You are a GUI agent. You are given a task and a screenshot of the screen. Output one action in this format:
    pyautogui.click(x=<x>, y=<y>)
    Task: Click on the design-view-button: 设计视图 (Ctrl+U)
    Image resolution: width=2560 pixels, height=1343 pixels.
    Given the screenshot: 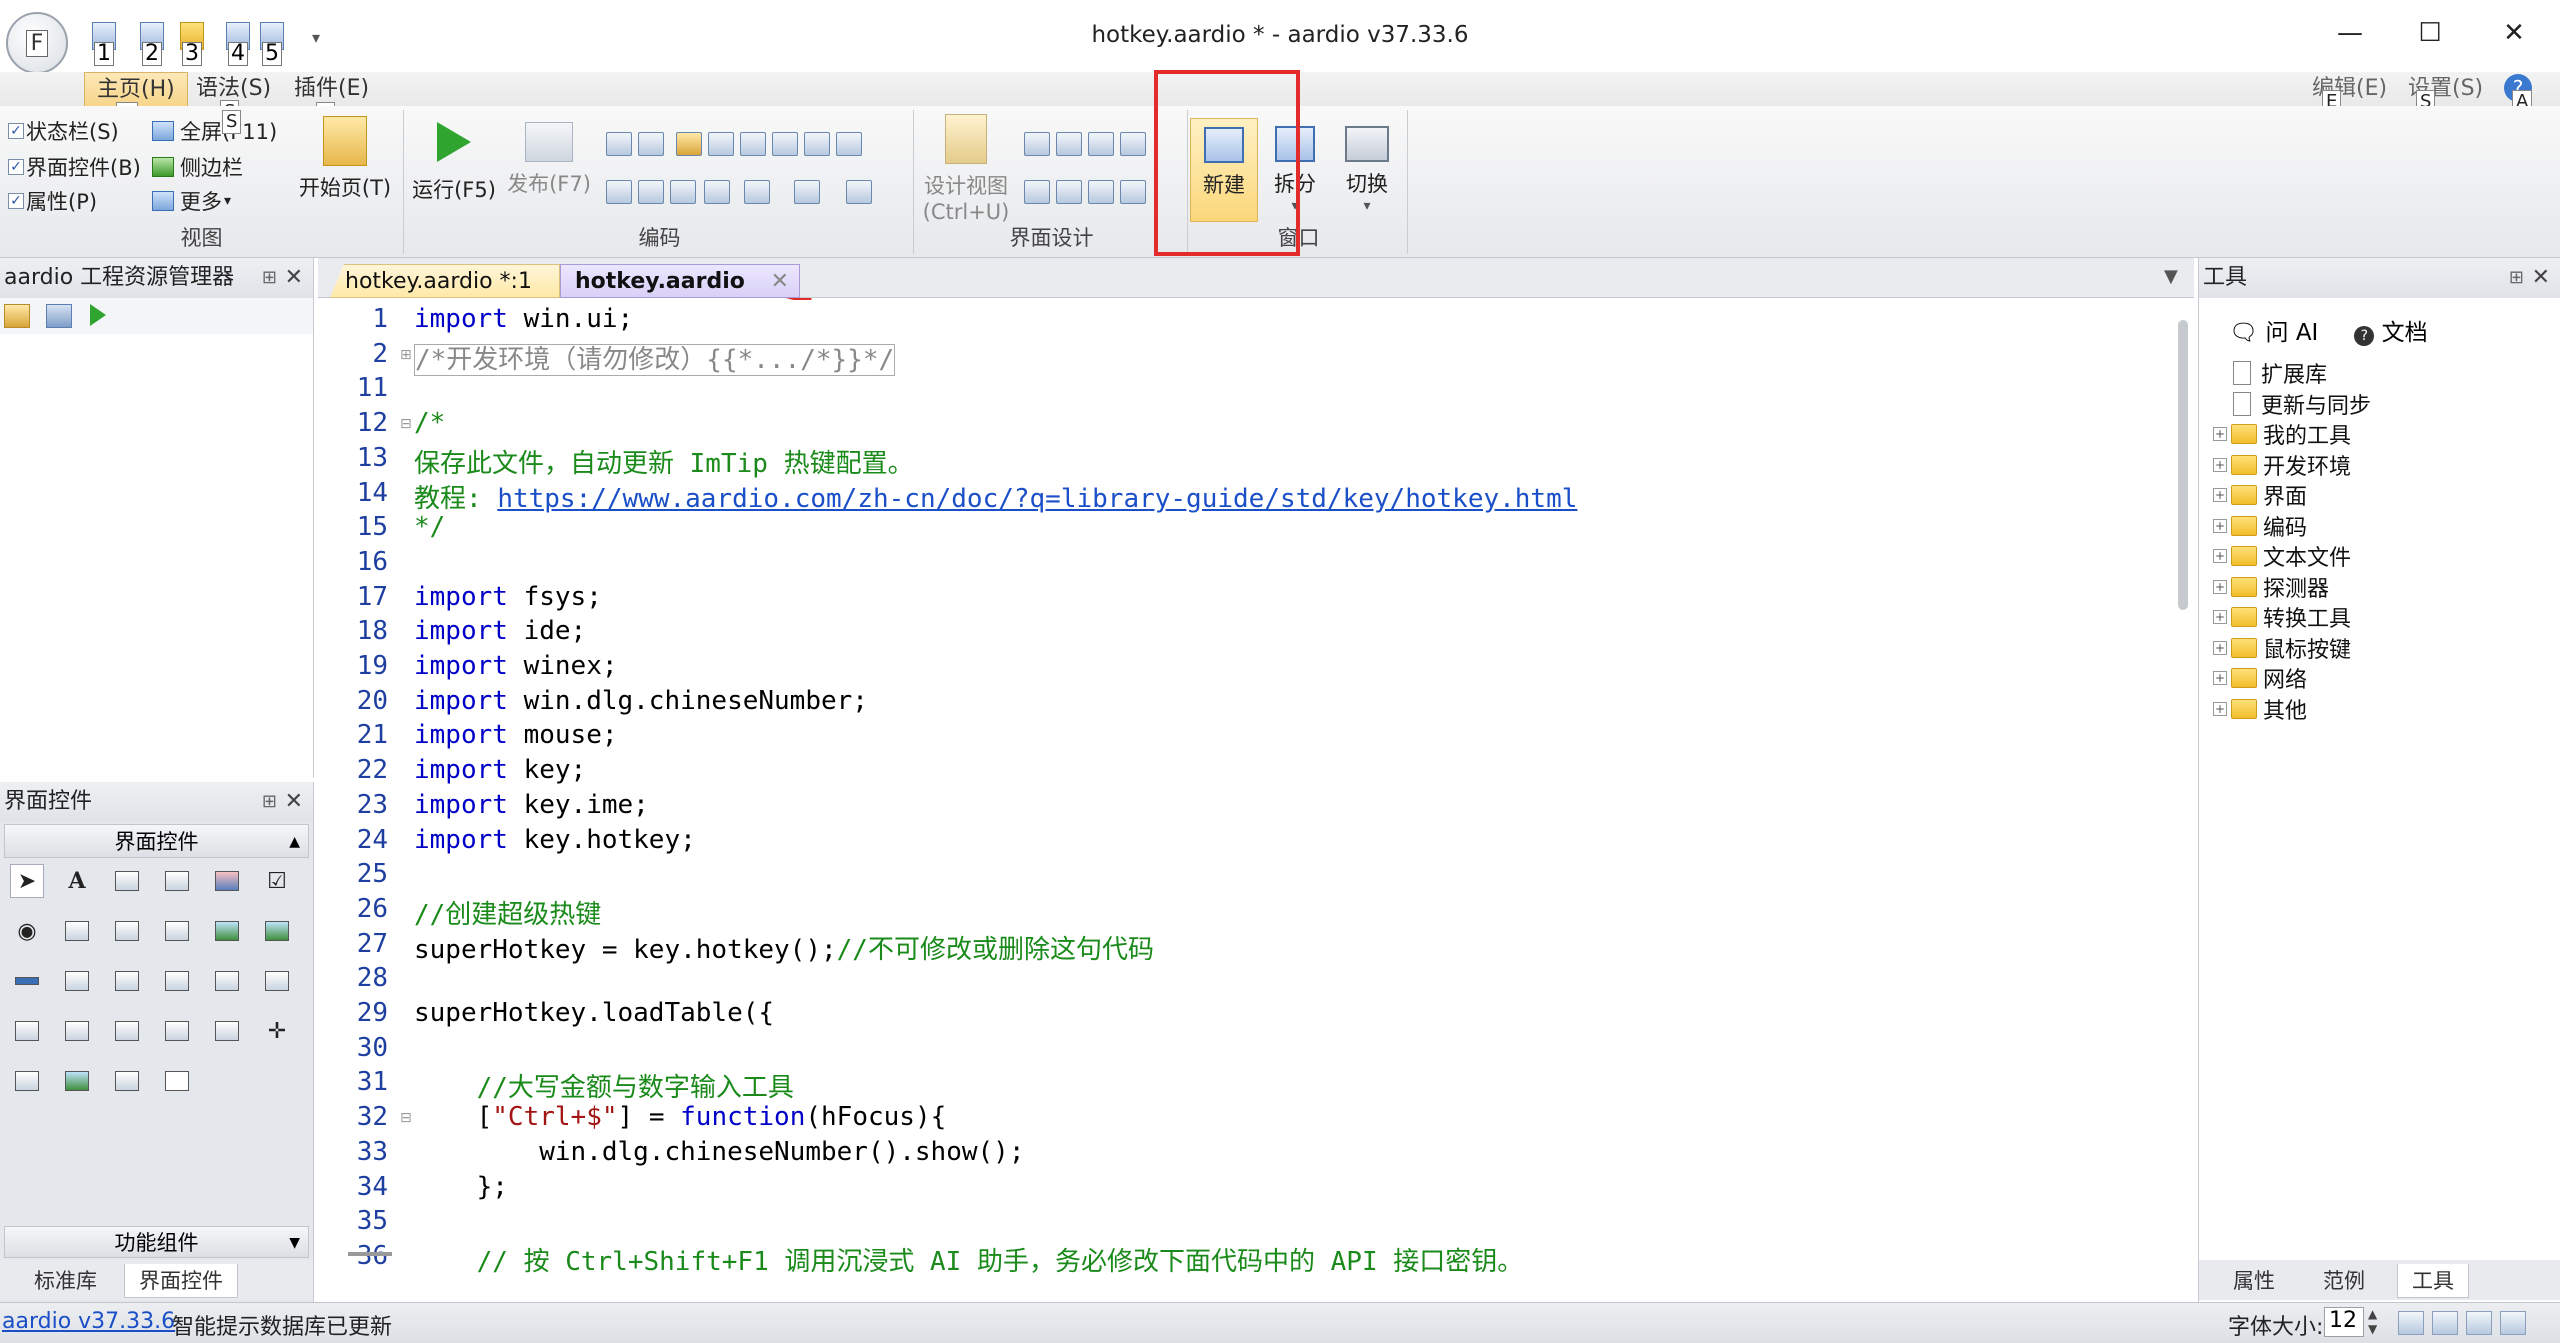 What is the action you would take?
    pyautogui.click(x=966, y=169)
    